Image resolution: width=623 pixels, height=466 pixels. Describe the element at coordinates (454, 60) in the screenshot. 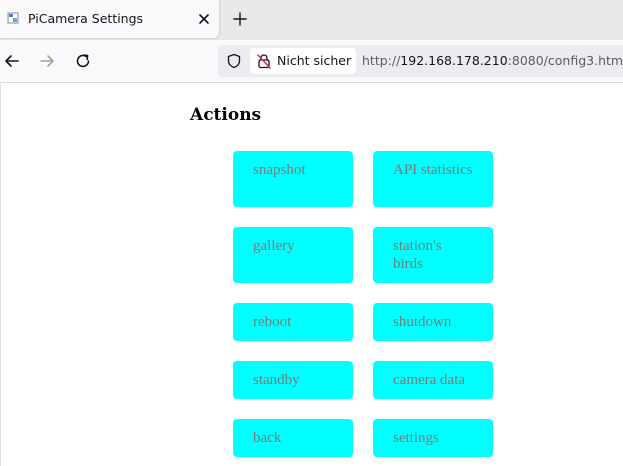

I see `url-host: 192.168.178.210` at that location.